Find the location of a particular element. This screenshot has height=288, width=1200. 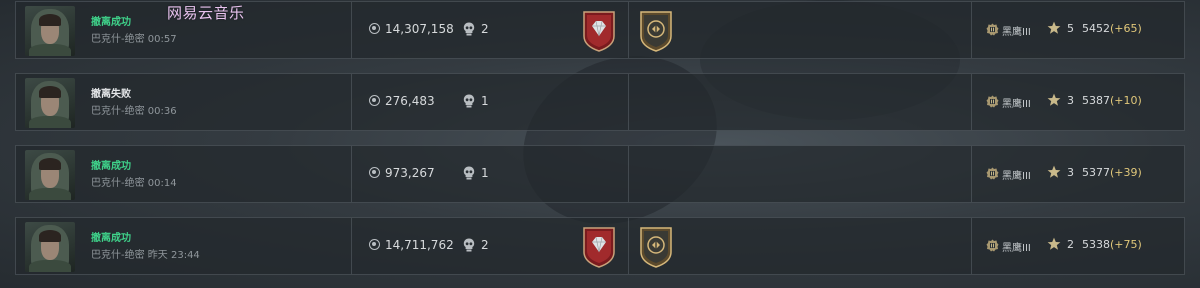

extraction-status: 撤离失败 is located at coordinates (111, 94).